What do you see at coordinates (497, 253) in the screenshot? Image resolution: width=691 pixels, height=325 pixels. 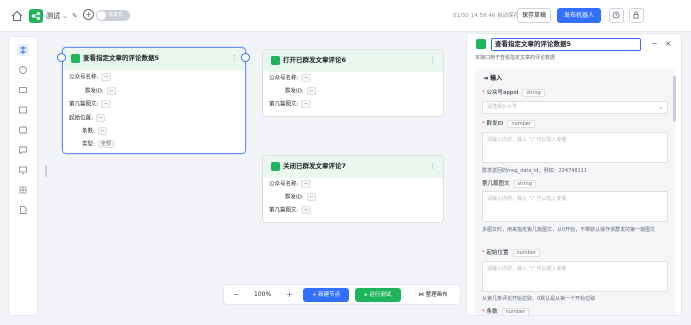 I see `field-name: 起始位置` at bounding box center [497, 253].